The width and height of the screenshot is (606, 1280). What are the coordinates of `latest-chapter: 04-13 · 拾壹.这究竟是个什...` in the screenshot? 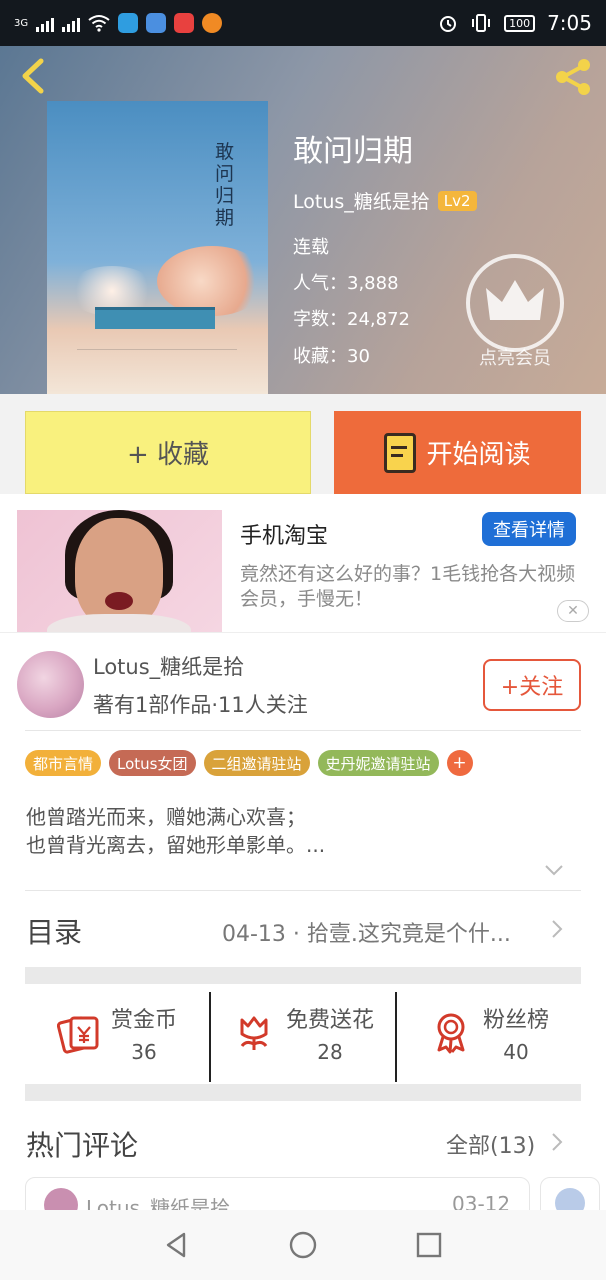 It's located at (366, 934).